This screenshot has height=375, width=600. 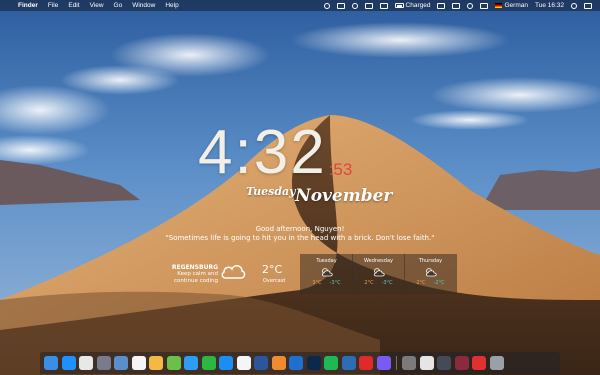 I want to click on menu-window: Window, so click(x=143, y=5).